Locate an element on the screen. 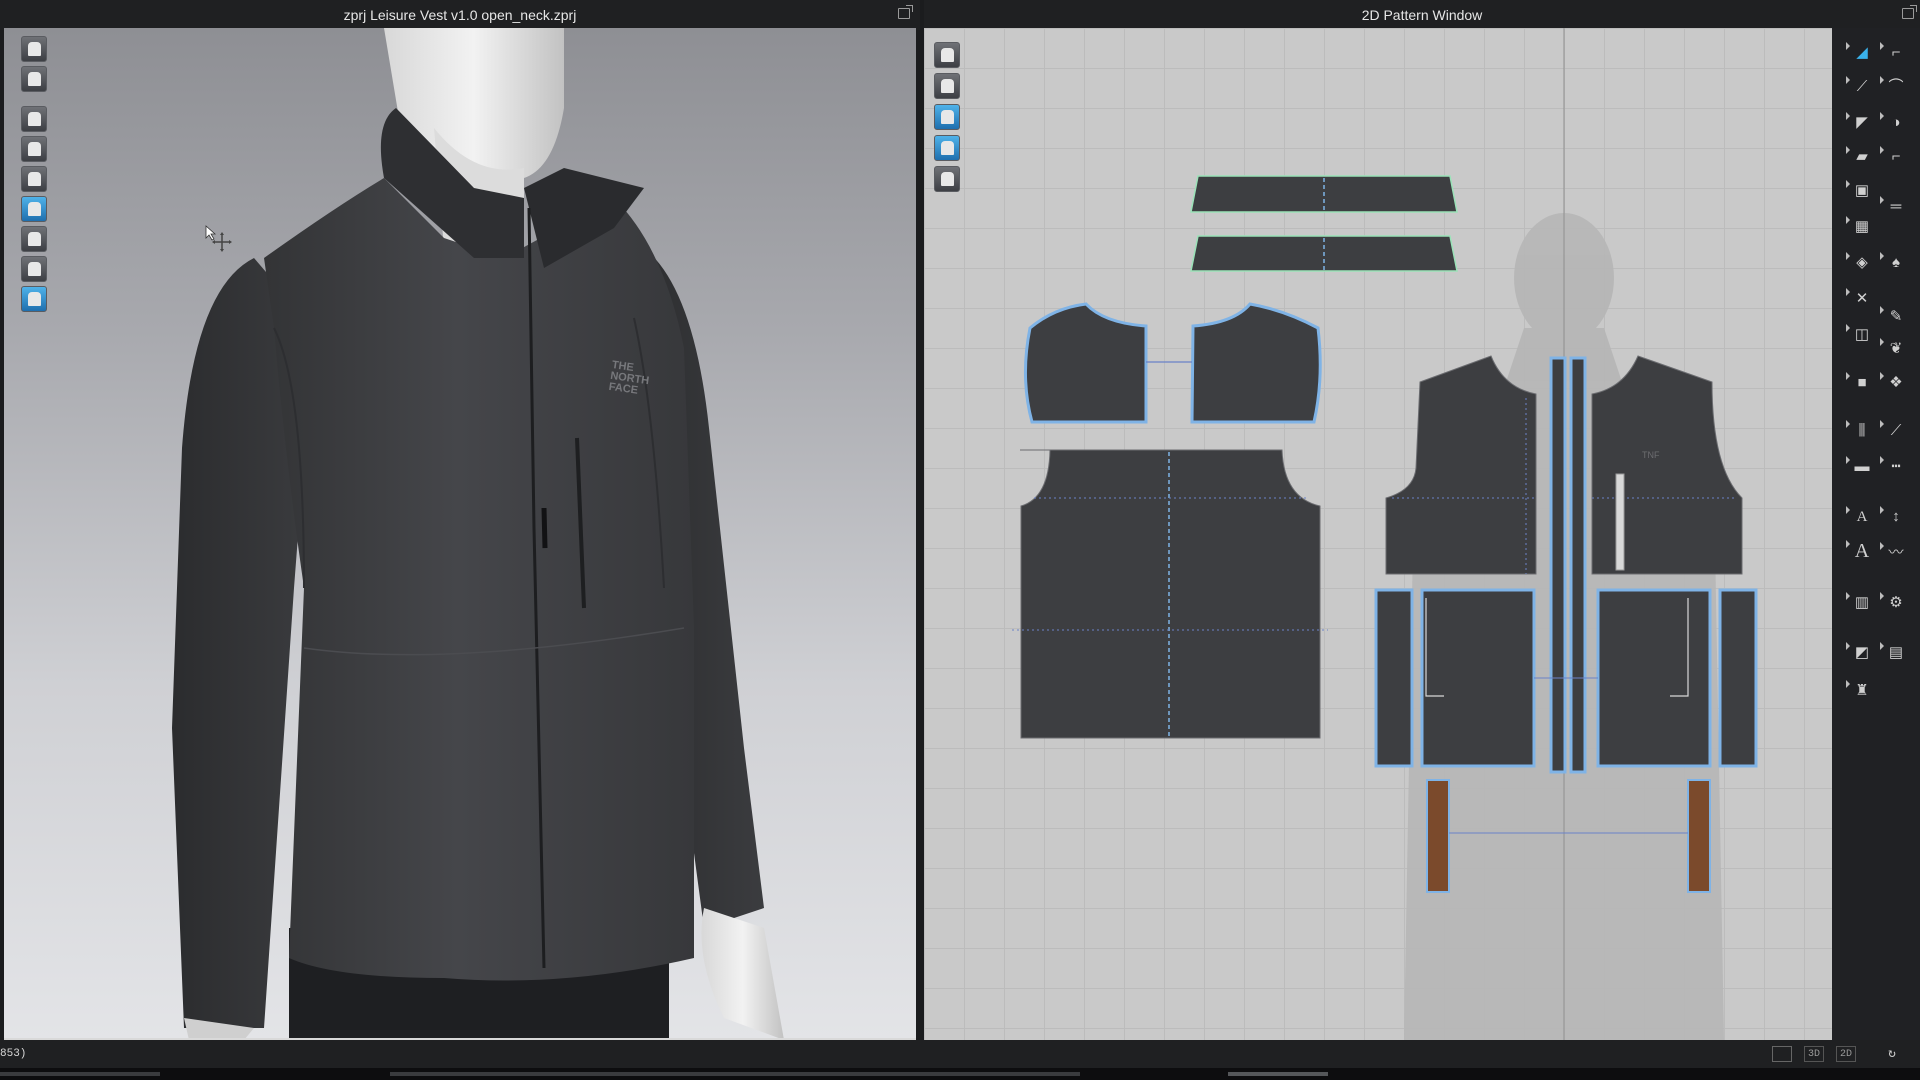  pin-icon is located at coordinates (34, 239).